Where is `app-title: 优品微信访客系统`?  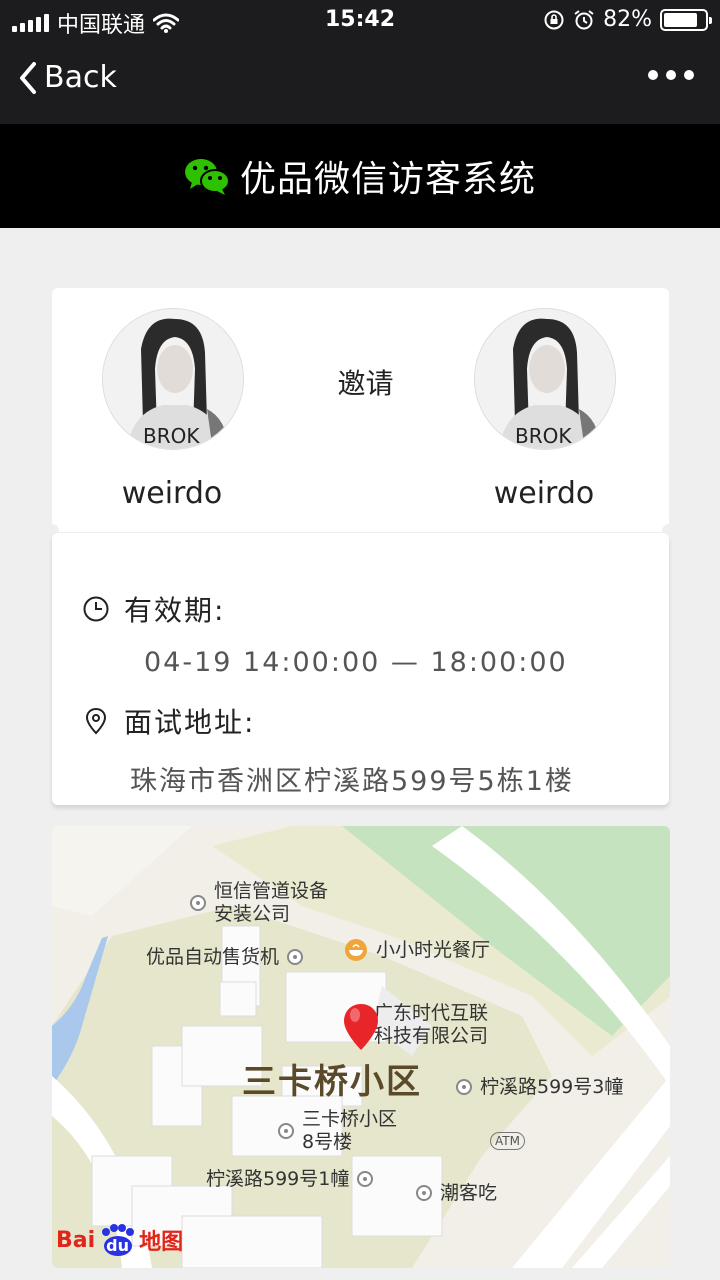 app-title: 优品微信访客系统 is located at coordinates (387, 179).